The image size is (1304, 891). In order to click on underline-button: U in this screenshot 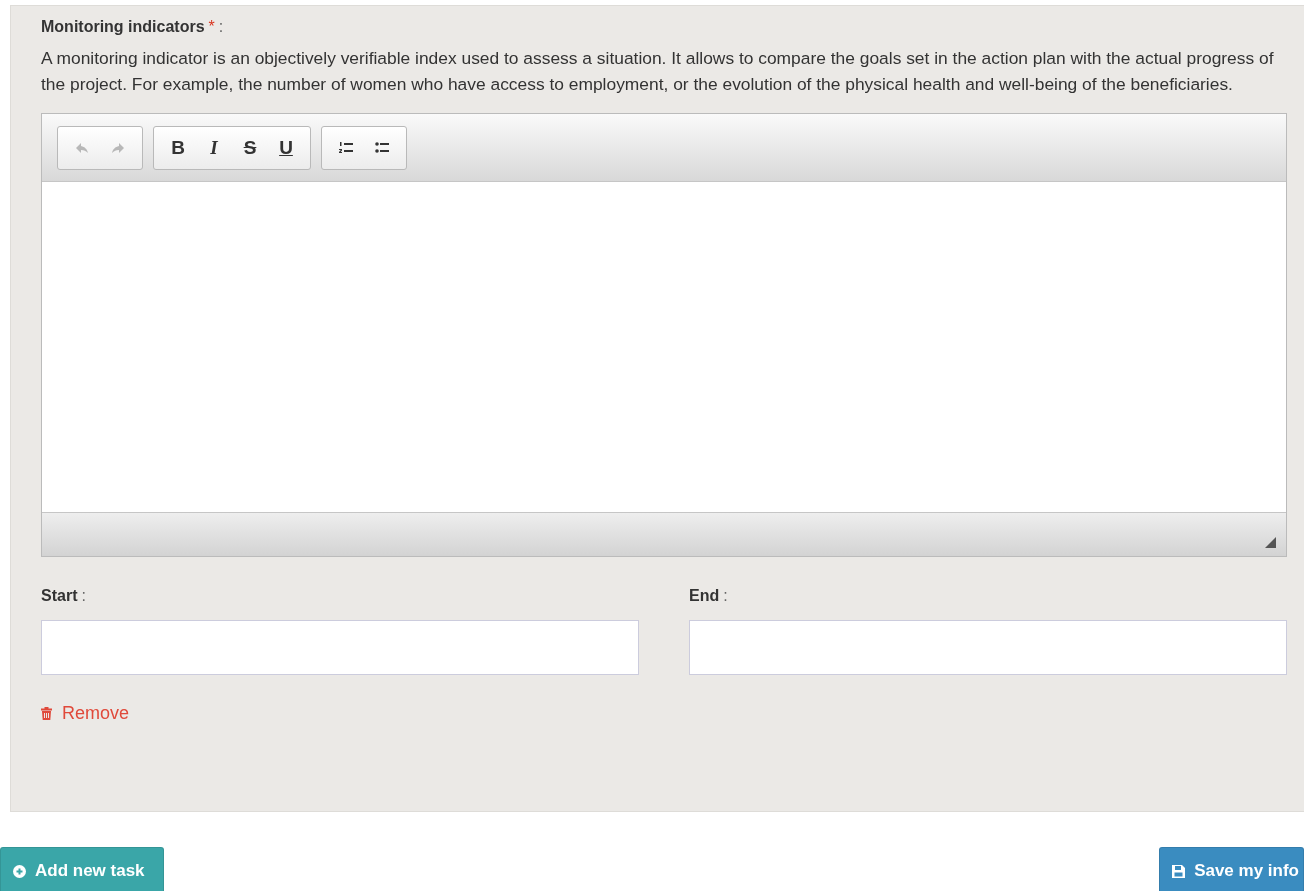, I will do `click(286, 147)`.